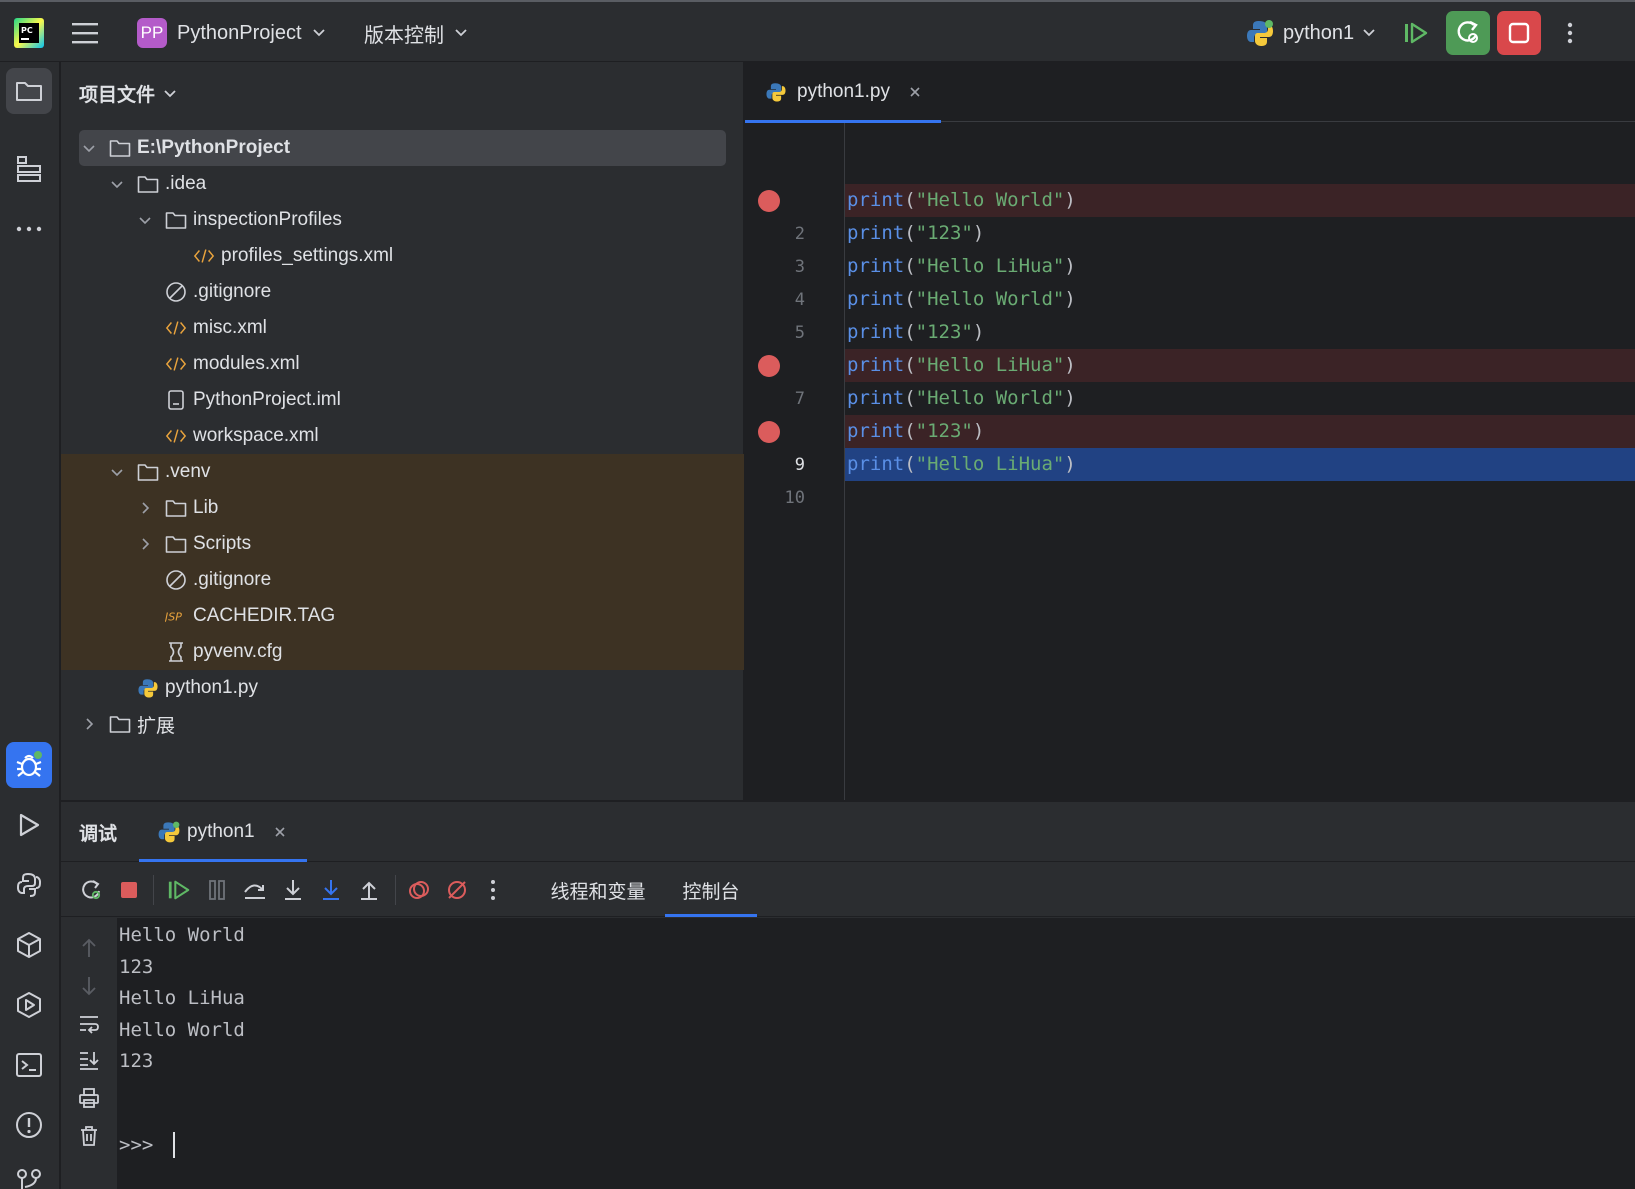 The height and width of the screenshot is (1189, 1635). What do you see at coordinates (402, 688) in the screenshot?
I see `tree-item: python1.py` at bounding box center [402, 688].